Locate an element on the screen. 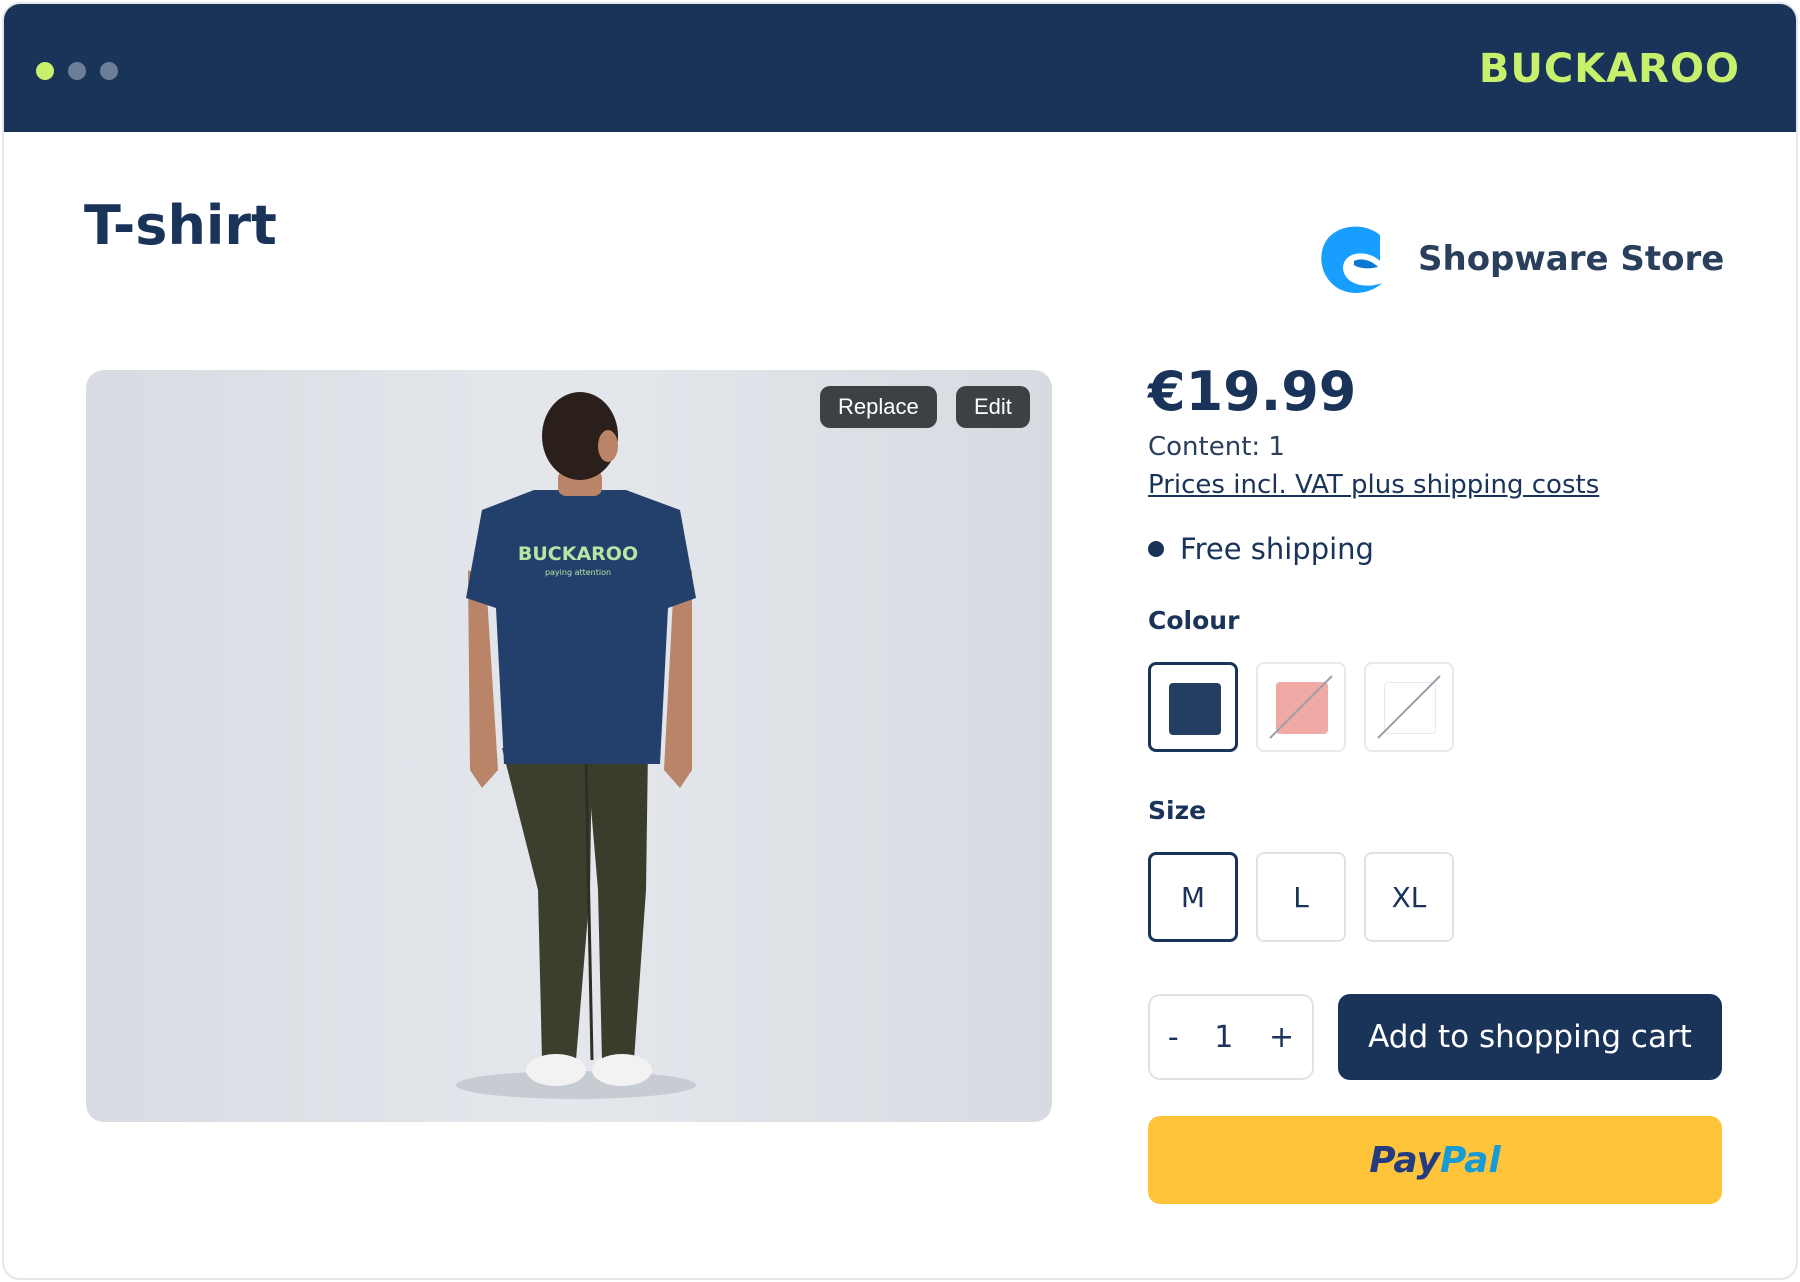 This screenshot has height=1282, width=1800. size-option-xl: XL is located at coordinates (1409, 897).